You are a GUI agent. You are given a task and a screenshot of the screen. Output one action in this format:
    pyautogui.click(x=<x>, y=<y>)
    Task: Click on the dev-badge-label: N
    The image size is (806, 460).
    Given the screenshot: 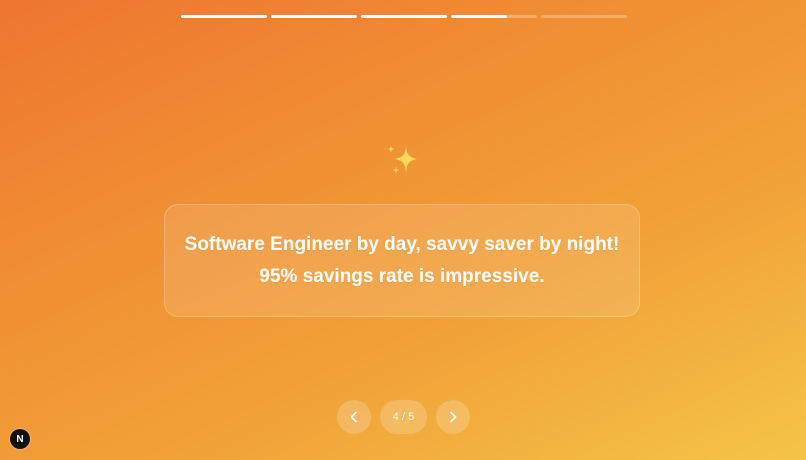 What is the action you would take?
    pyautogui.click(x=20, y=439)
    